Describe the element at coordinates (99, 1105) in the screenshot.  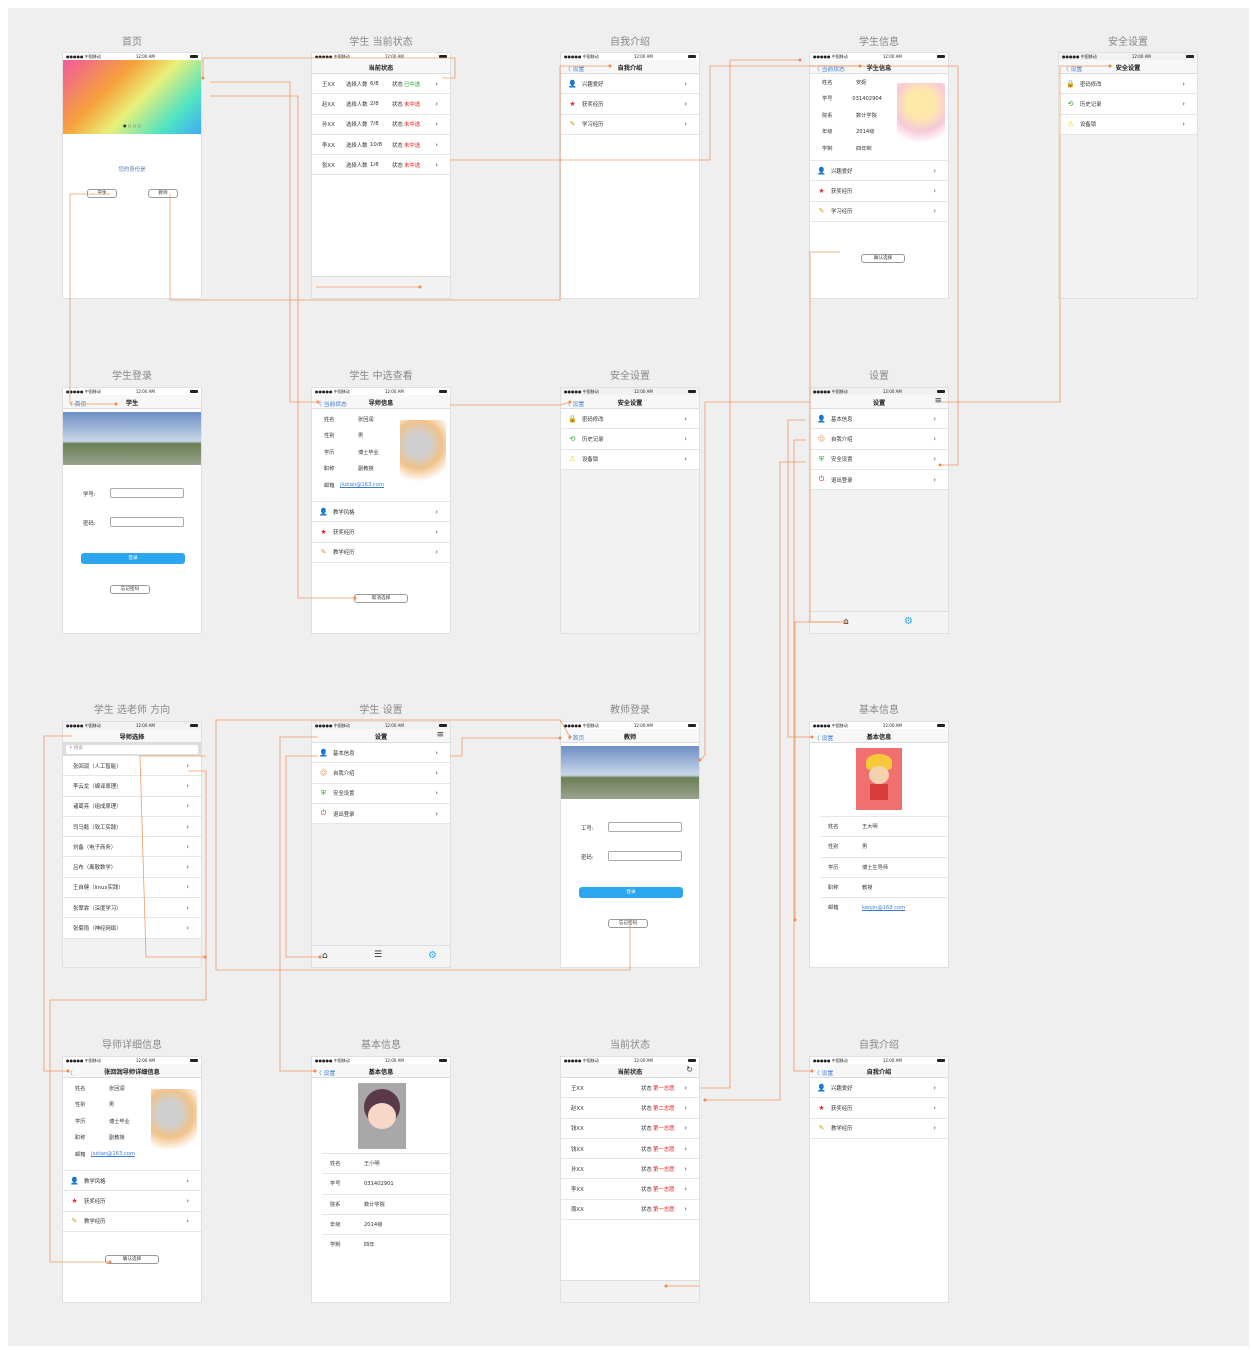
I see `info-row: 性别 男` at that location.